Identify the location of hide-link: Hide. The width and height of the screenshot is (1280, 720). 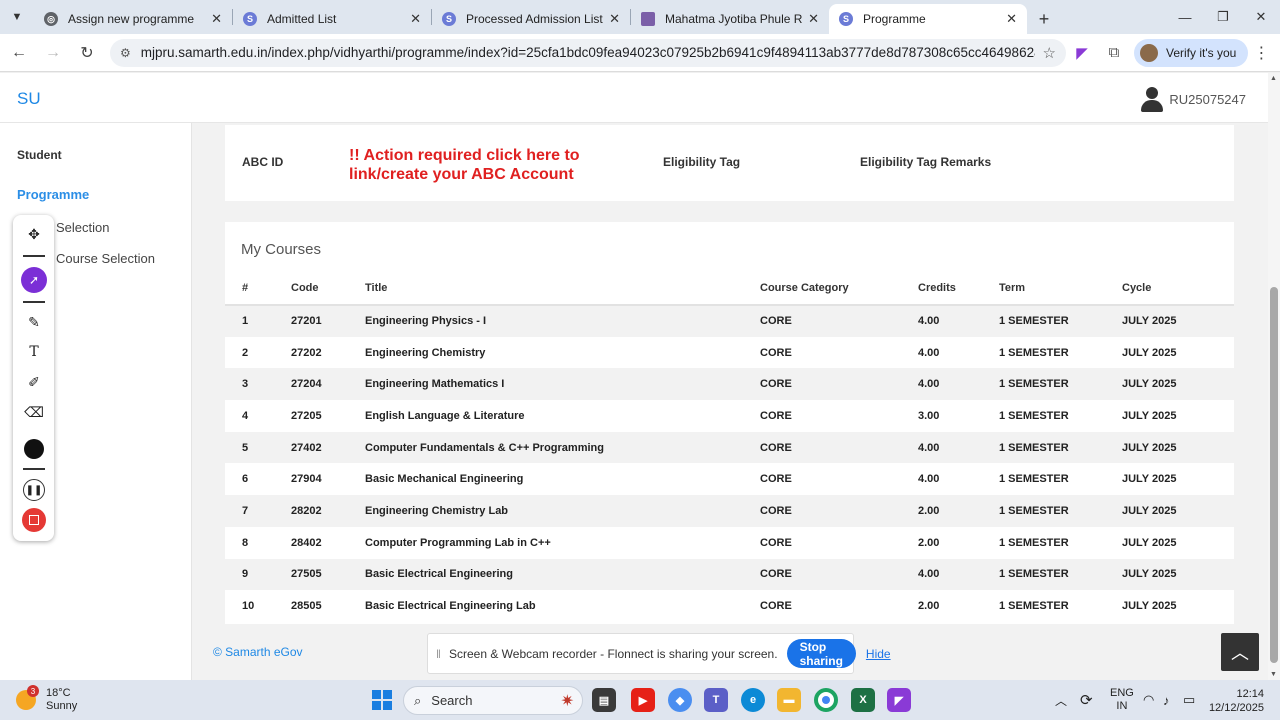
(878, 654).